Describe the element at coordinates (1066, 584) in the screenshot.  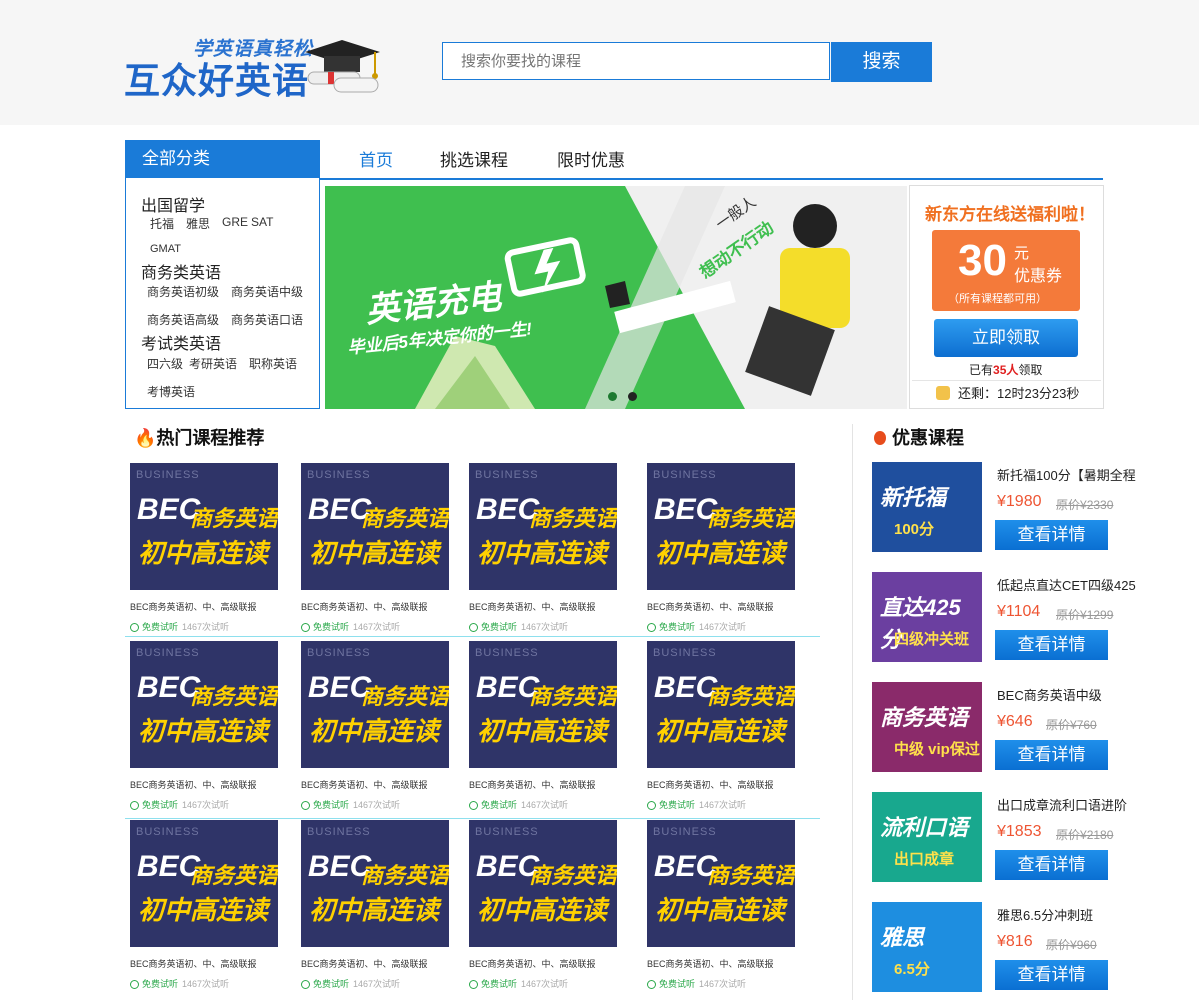
I see `discount-course-name: 低起点直达CET四级425` at that location.